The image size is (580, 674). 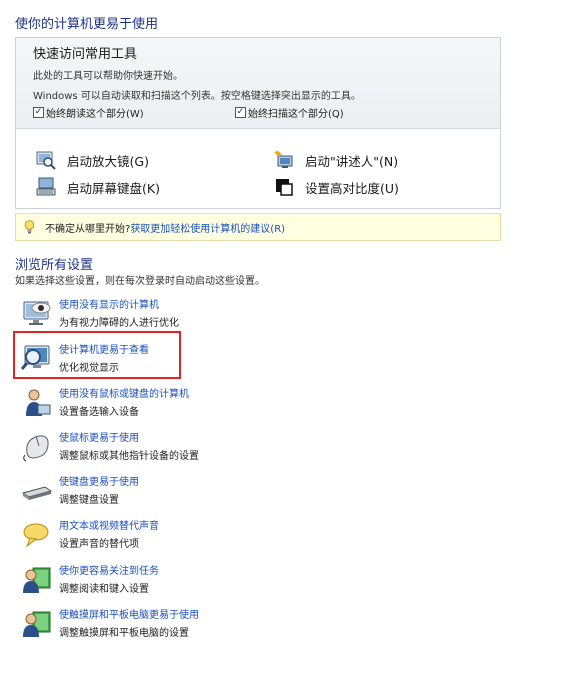 I want to click on read-section-checkbox: ✓ 始终朗读这个部分(W), so click(x=88, y=112).